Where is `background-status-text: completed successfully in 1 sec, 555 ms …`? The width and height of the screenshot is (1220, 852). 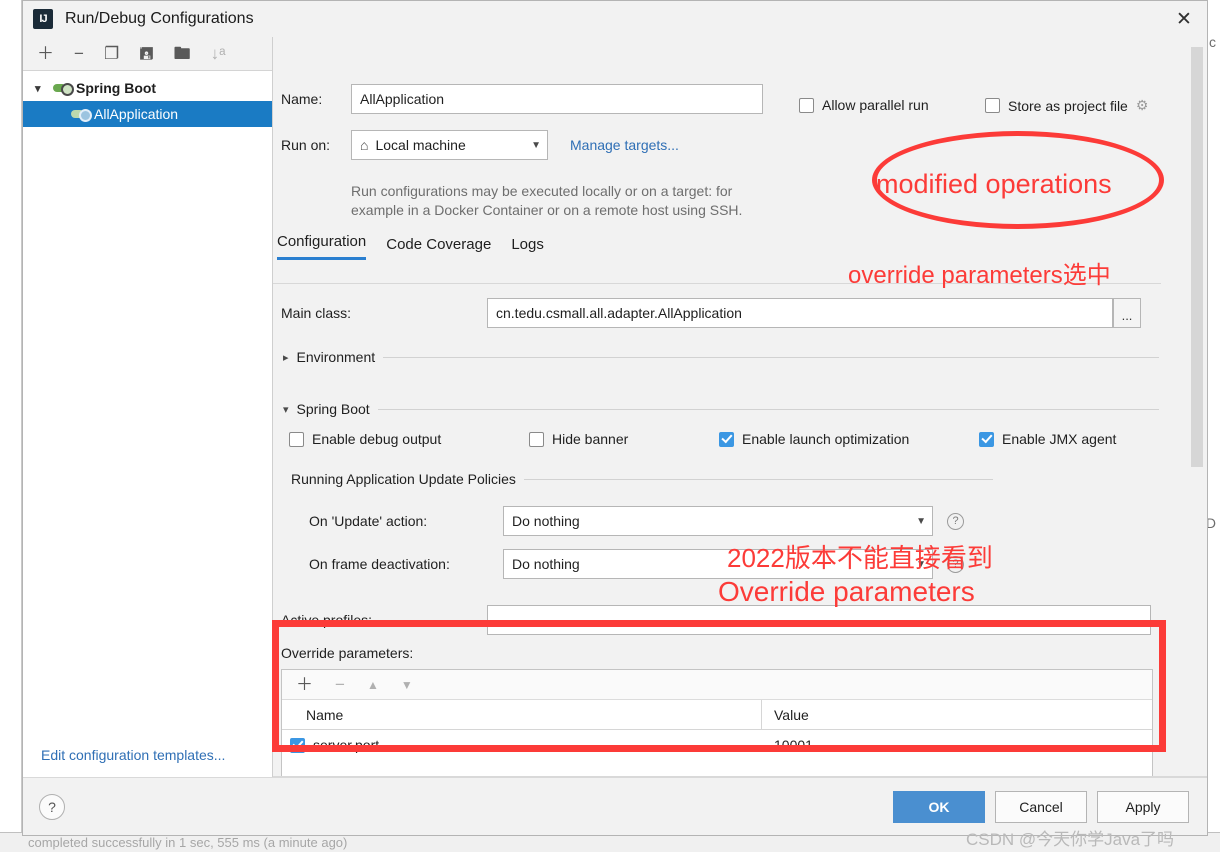 background-status-text: completed successfully in 1 sec, 555 ms … is located at coordinates (188, 842).